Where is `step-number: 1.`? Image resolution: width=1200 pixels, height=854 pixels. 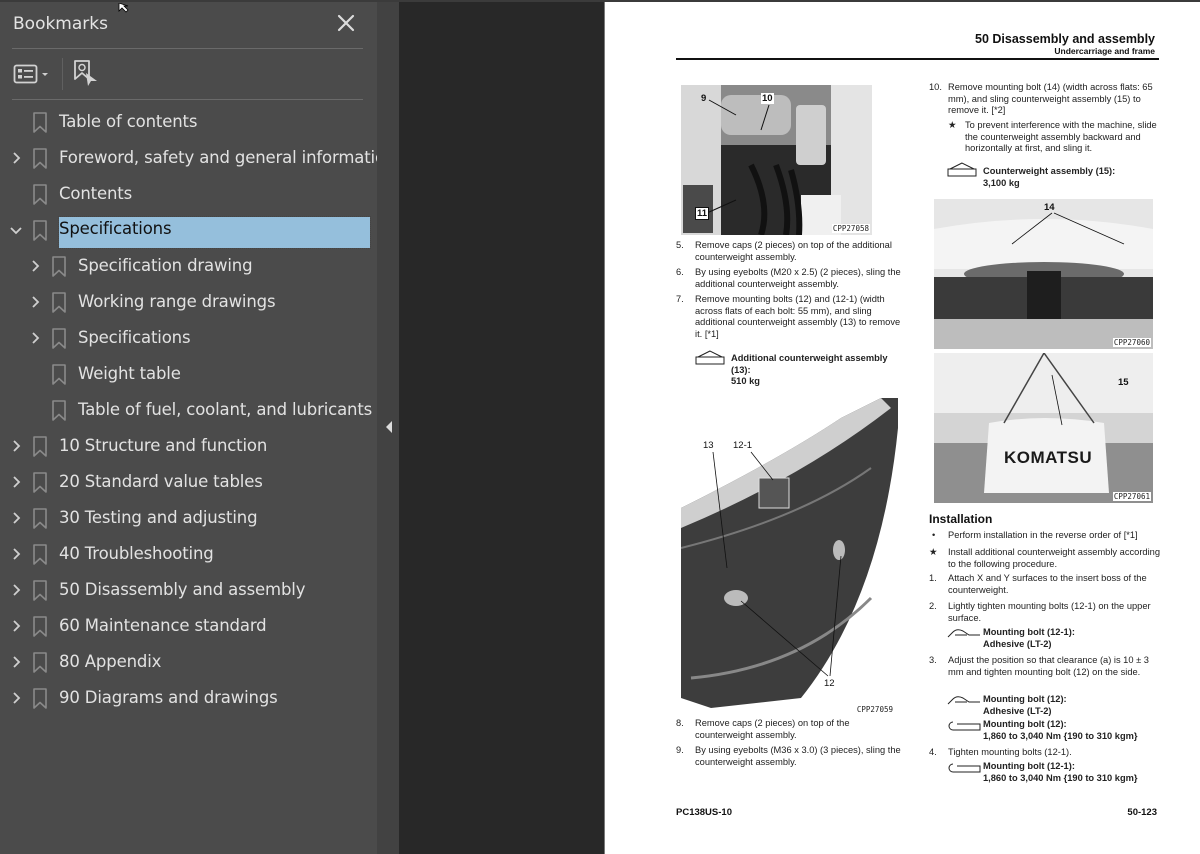
step-number: 1. is located at coordinates (933, 578).